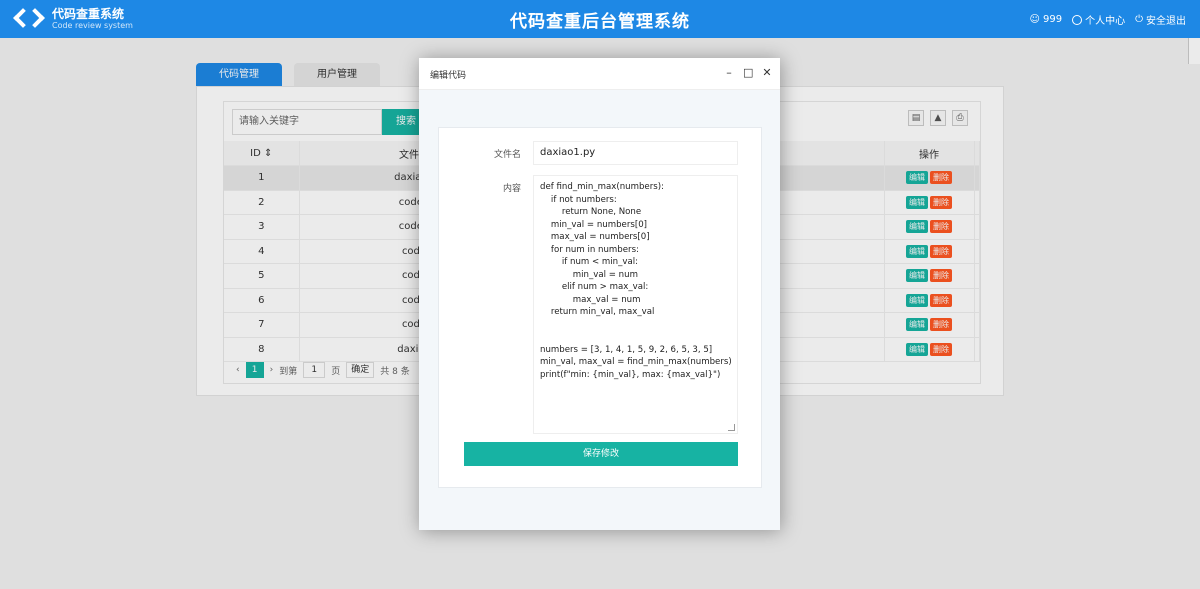 The height and width of the screenshot is (589, 1200). I want to click on save-button: 保存修改, so click(601, 454).